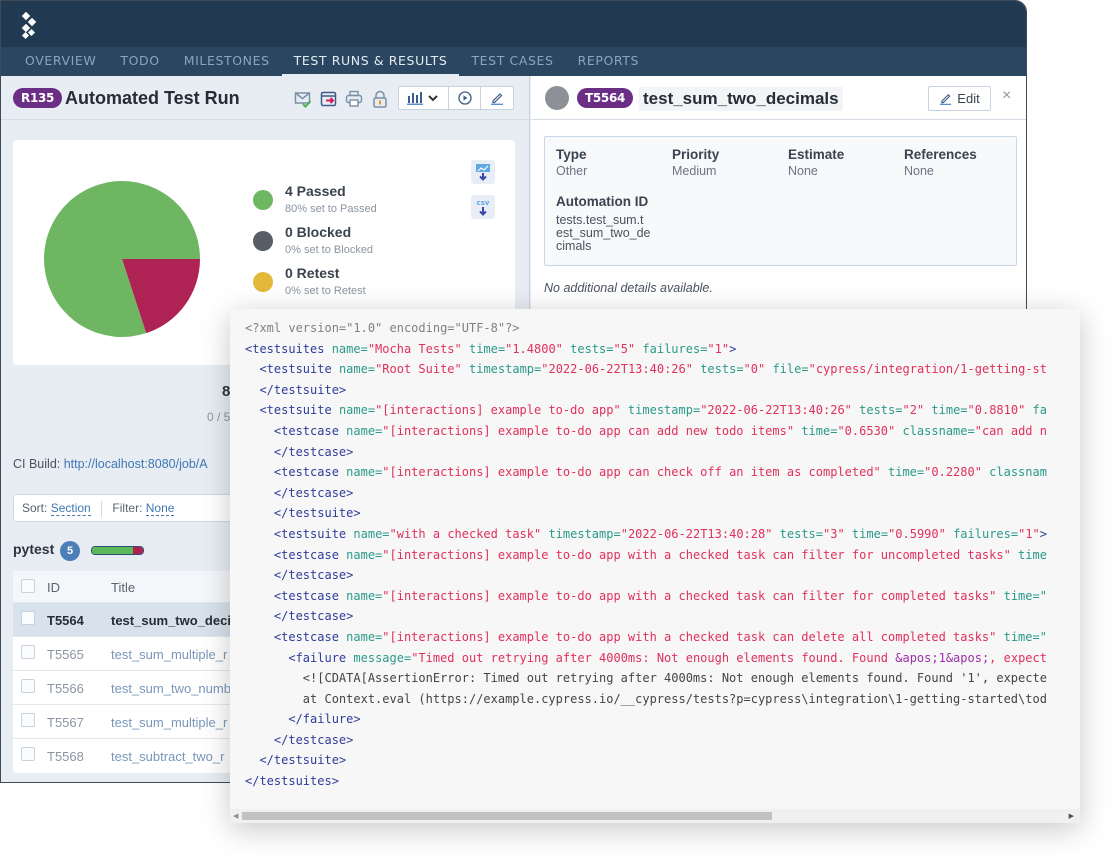 This screenshot has height=863, width=1120. I want to click on print-icon, so click(354, 99).